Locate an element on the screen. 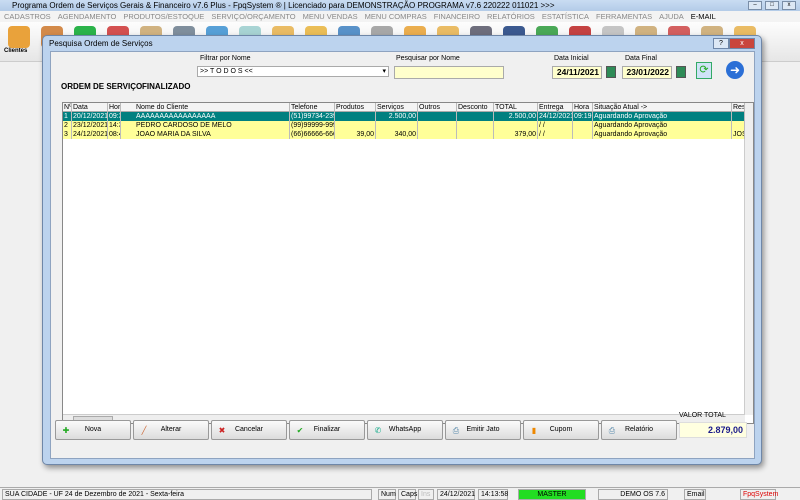 This screenshot has height=500, width=800. status-user: MASTER is located at coordinates (552, 494).